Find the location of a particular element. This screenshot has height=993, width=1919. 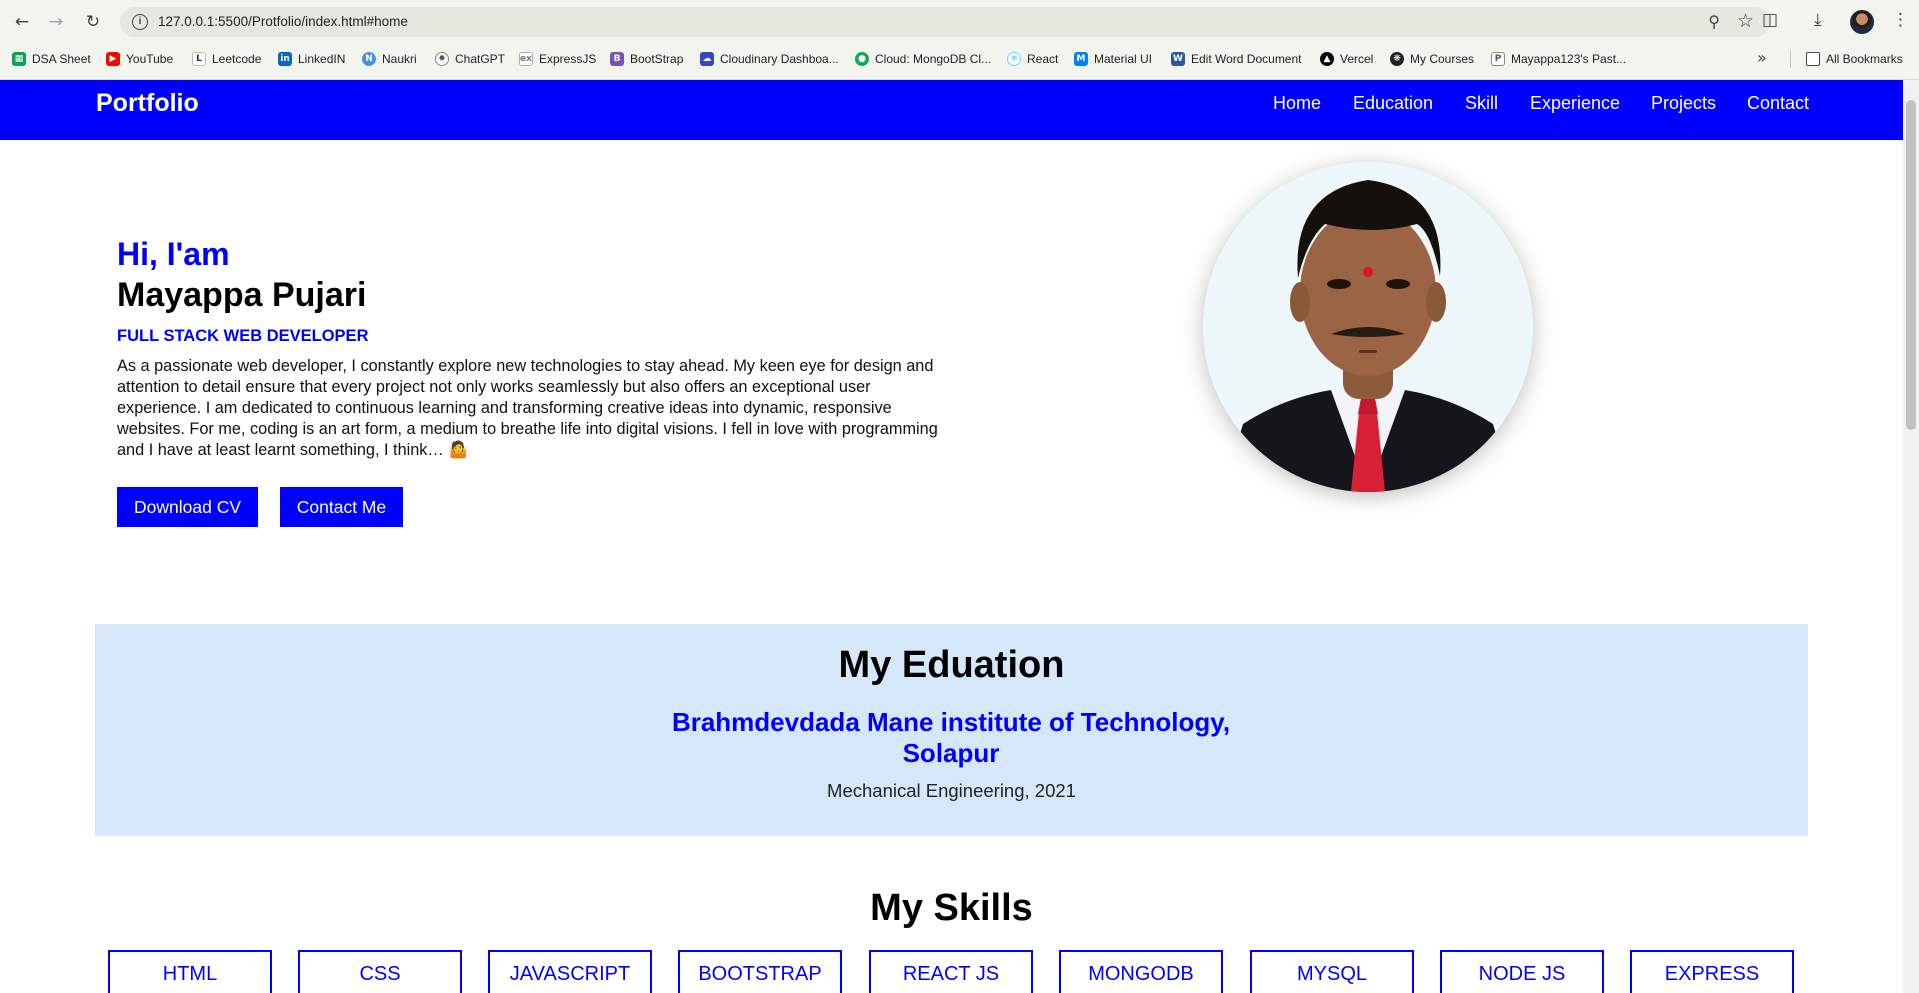

sheet-icon: ▦ is located at coordinates (19, 59).